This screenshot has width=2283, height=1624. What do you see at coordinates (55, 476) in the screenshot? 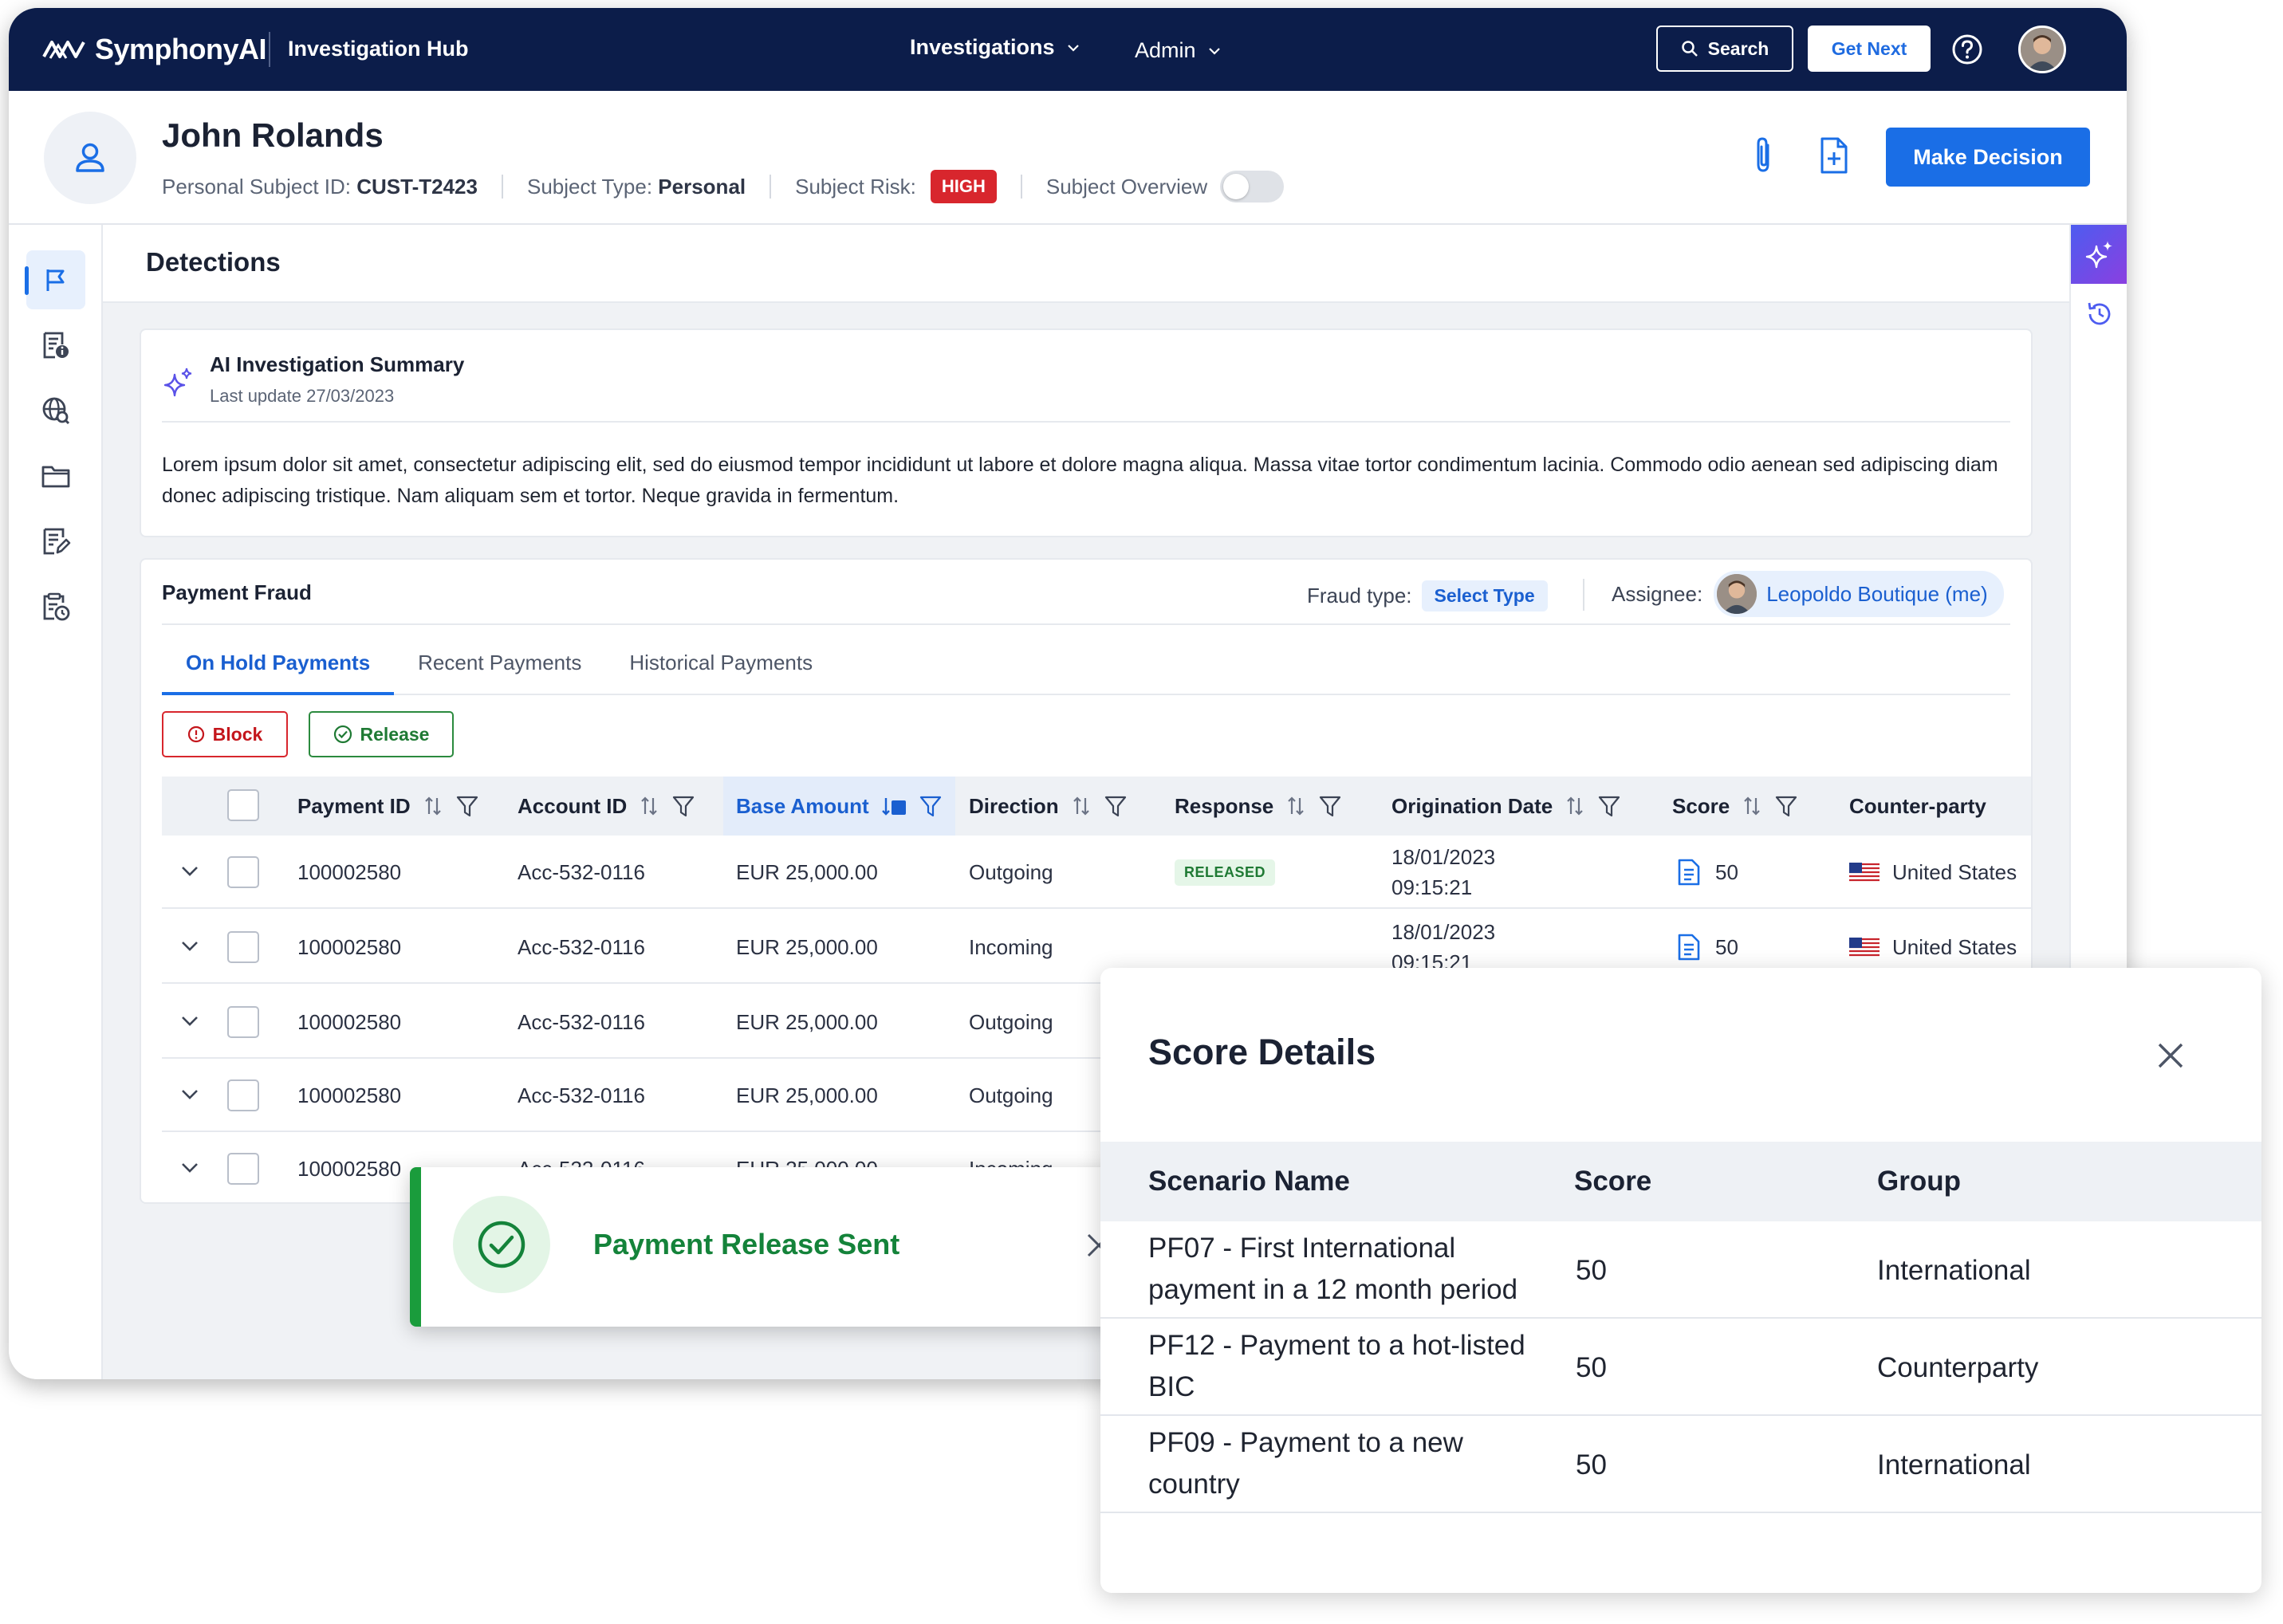
I see `sidebar-item-files` at bounding box center [55, 476].